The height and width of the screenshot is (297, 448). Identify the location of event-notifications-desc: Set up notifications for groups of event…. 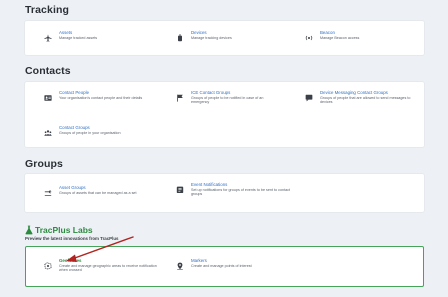
(241, 192).